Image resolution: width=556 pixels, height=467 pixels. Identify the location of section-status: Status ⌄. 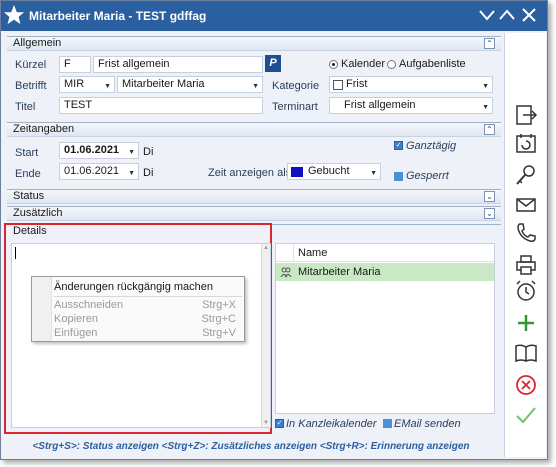
(254, 196).